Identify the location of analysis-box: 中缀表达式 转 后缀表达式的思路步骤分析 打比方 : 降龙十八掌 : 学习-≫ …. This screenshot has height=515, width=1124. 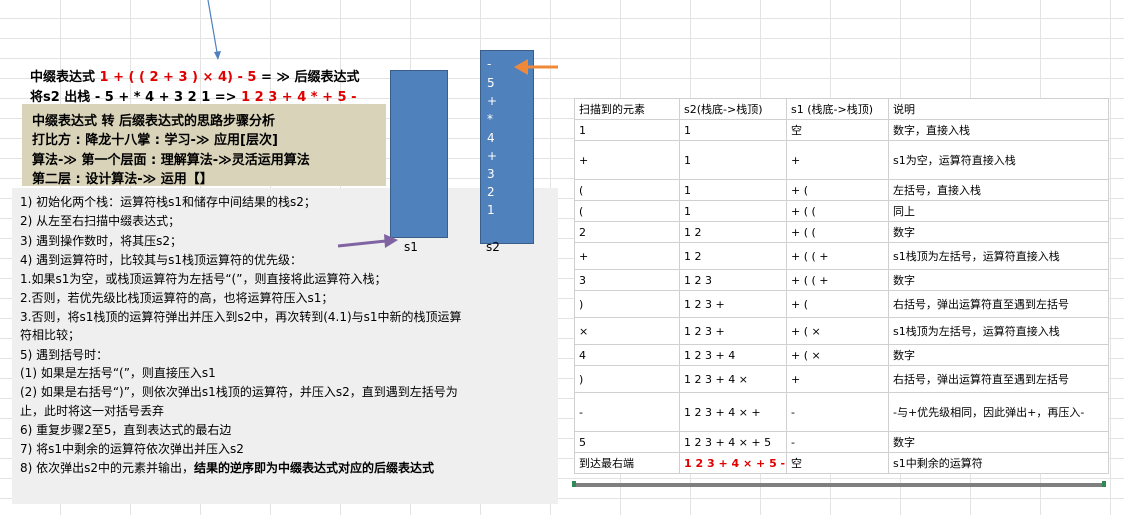
(204, 145).